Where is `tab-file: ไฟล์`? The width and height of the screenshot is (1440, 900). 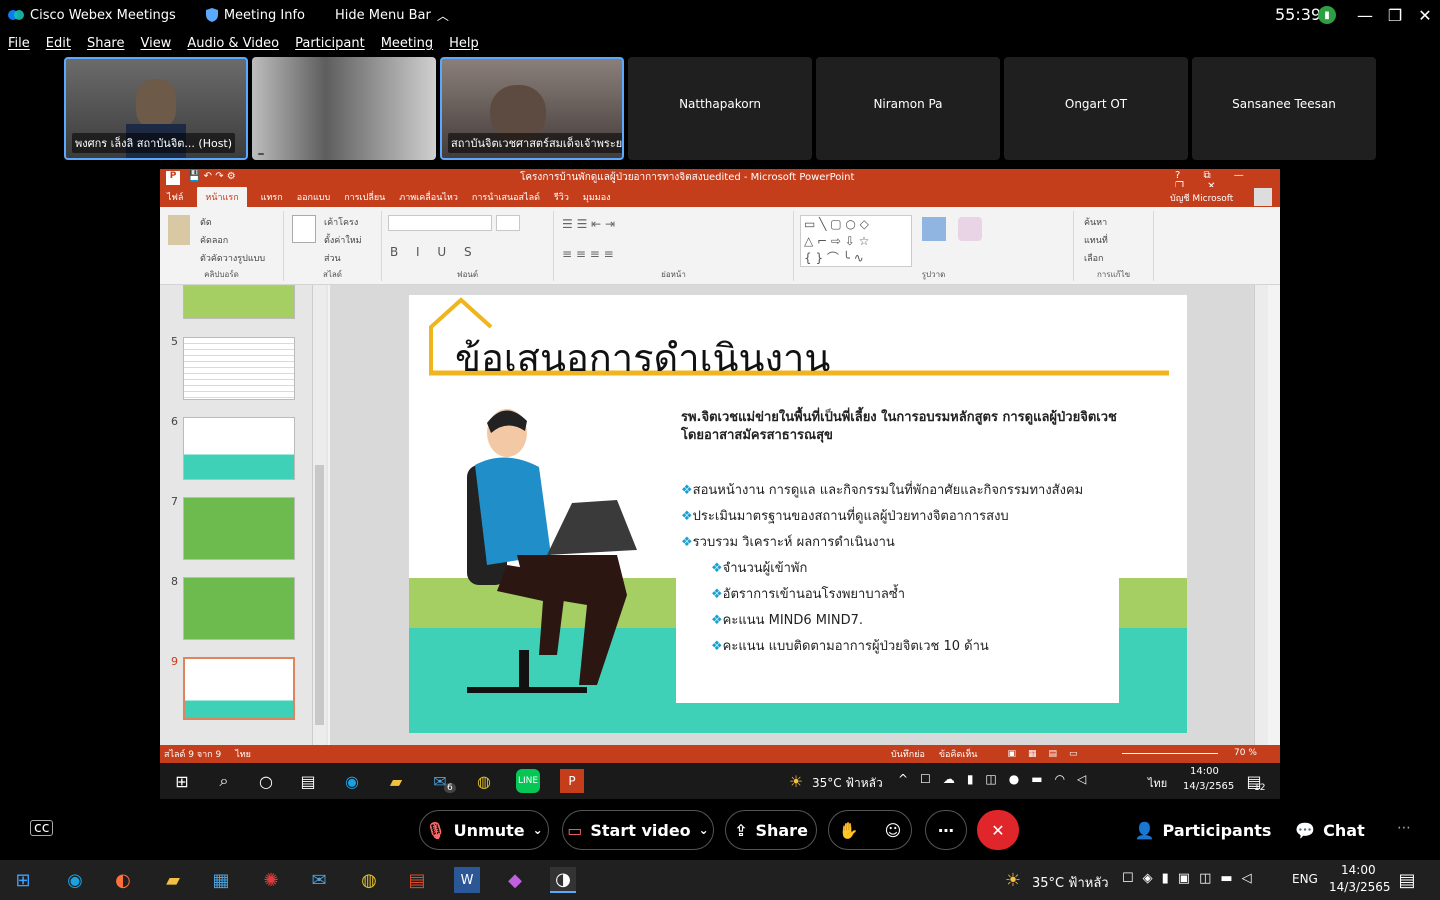 tab-file: ไฟล์ is located at coordinates (175, 197).